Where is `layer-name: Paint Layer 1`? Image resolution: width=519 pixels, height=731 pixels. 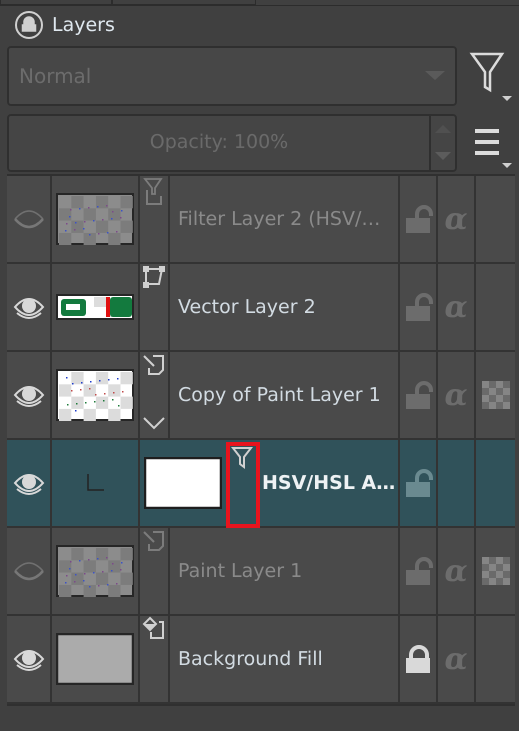 layer-name: Paint Layer 1 is located at coordinates (240, 571).